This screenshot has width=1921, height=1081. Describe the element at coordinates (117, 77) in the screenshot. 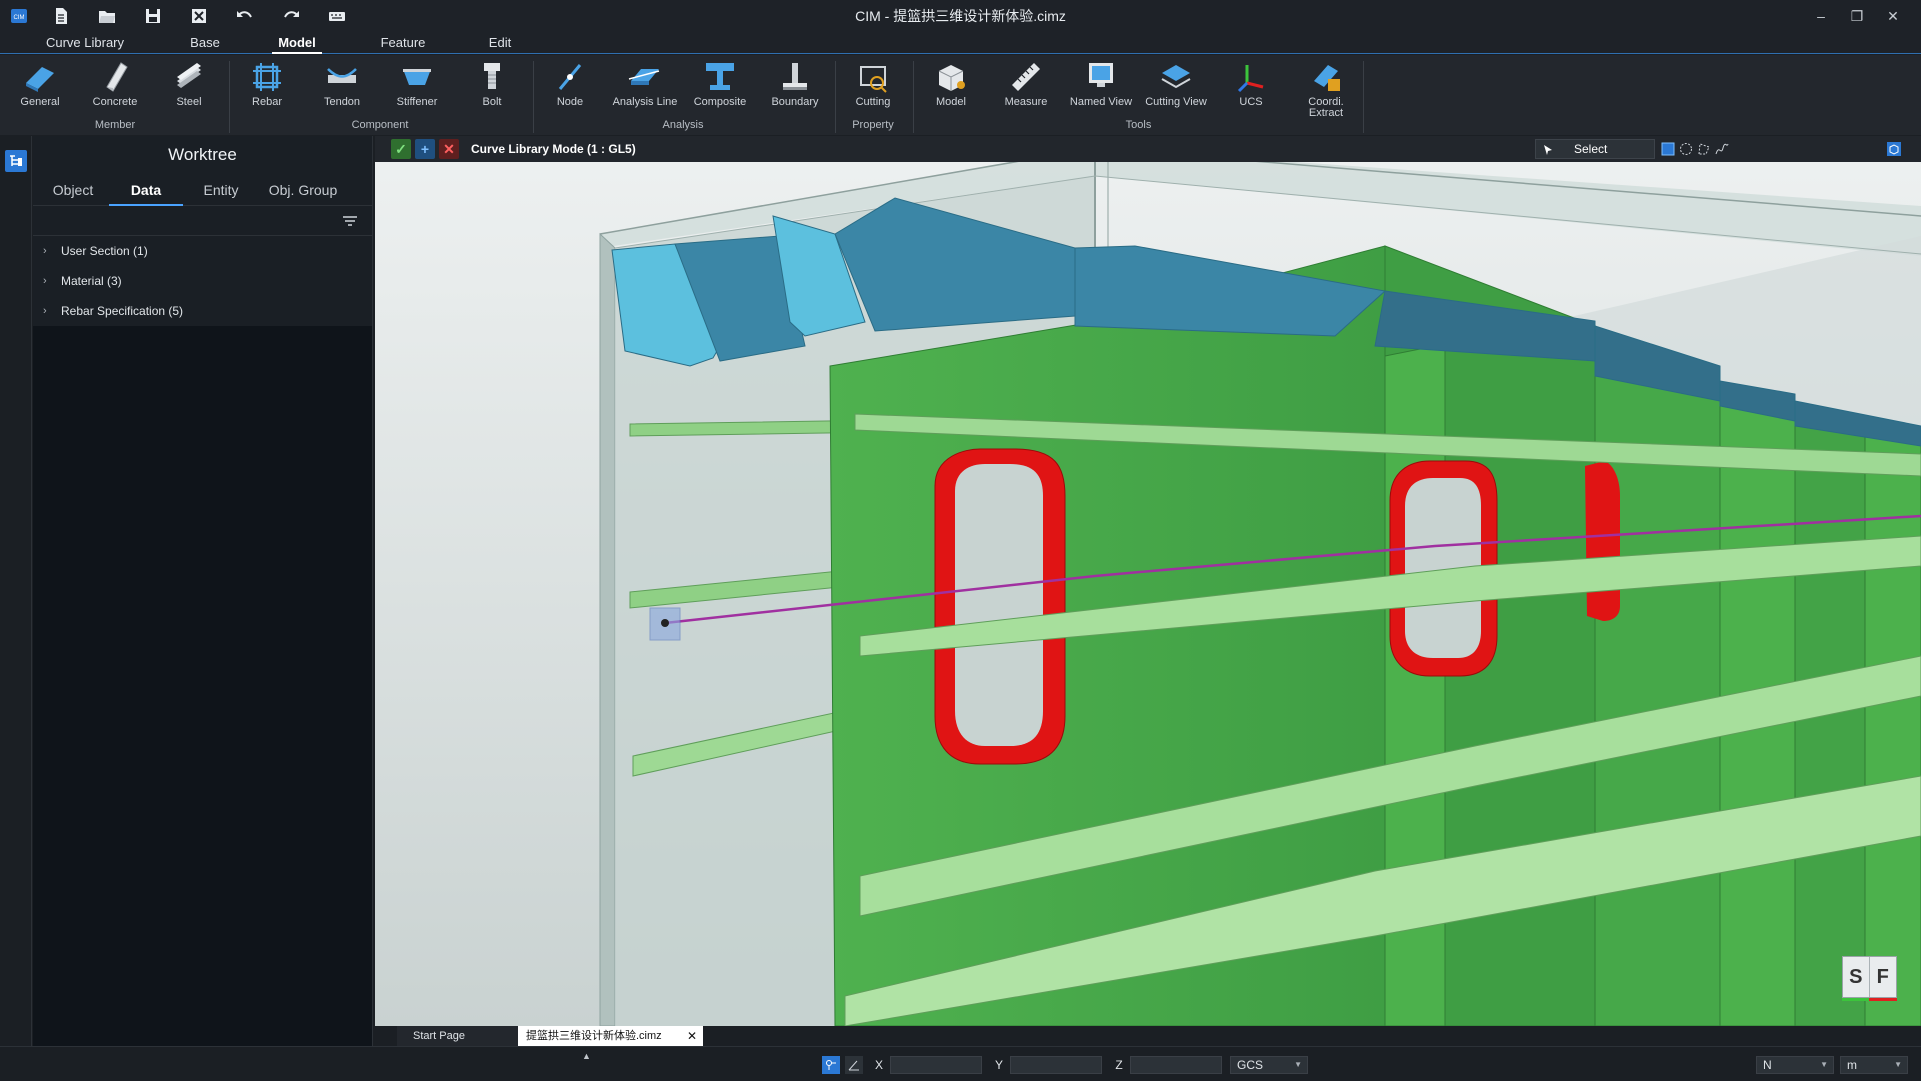

I see `concrete-icon` at that location.